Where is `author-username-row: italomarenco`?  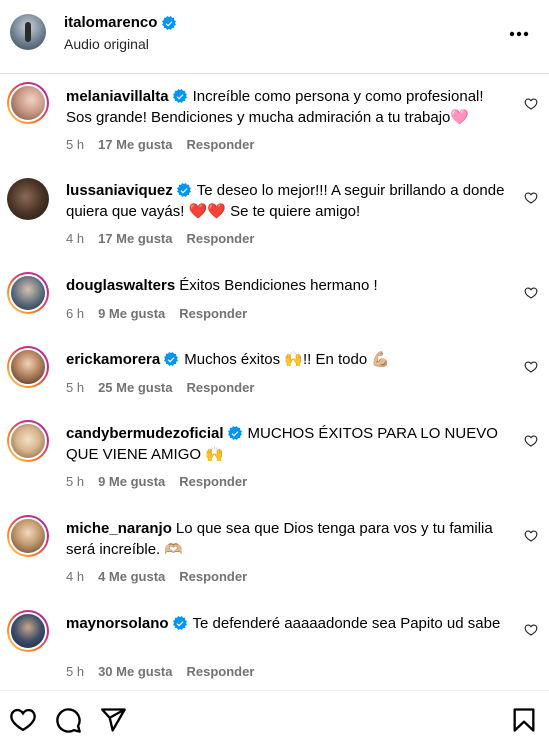 author-username-row: italomarenco is located at coordinates (120, 22).